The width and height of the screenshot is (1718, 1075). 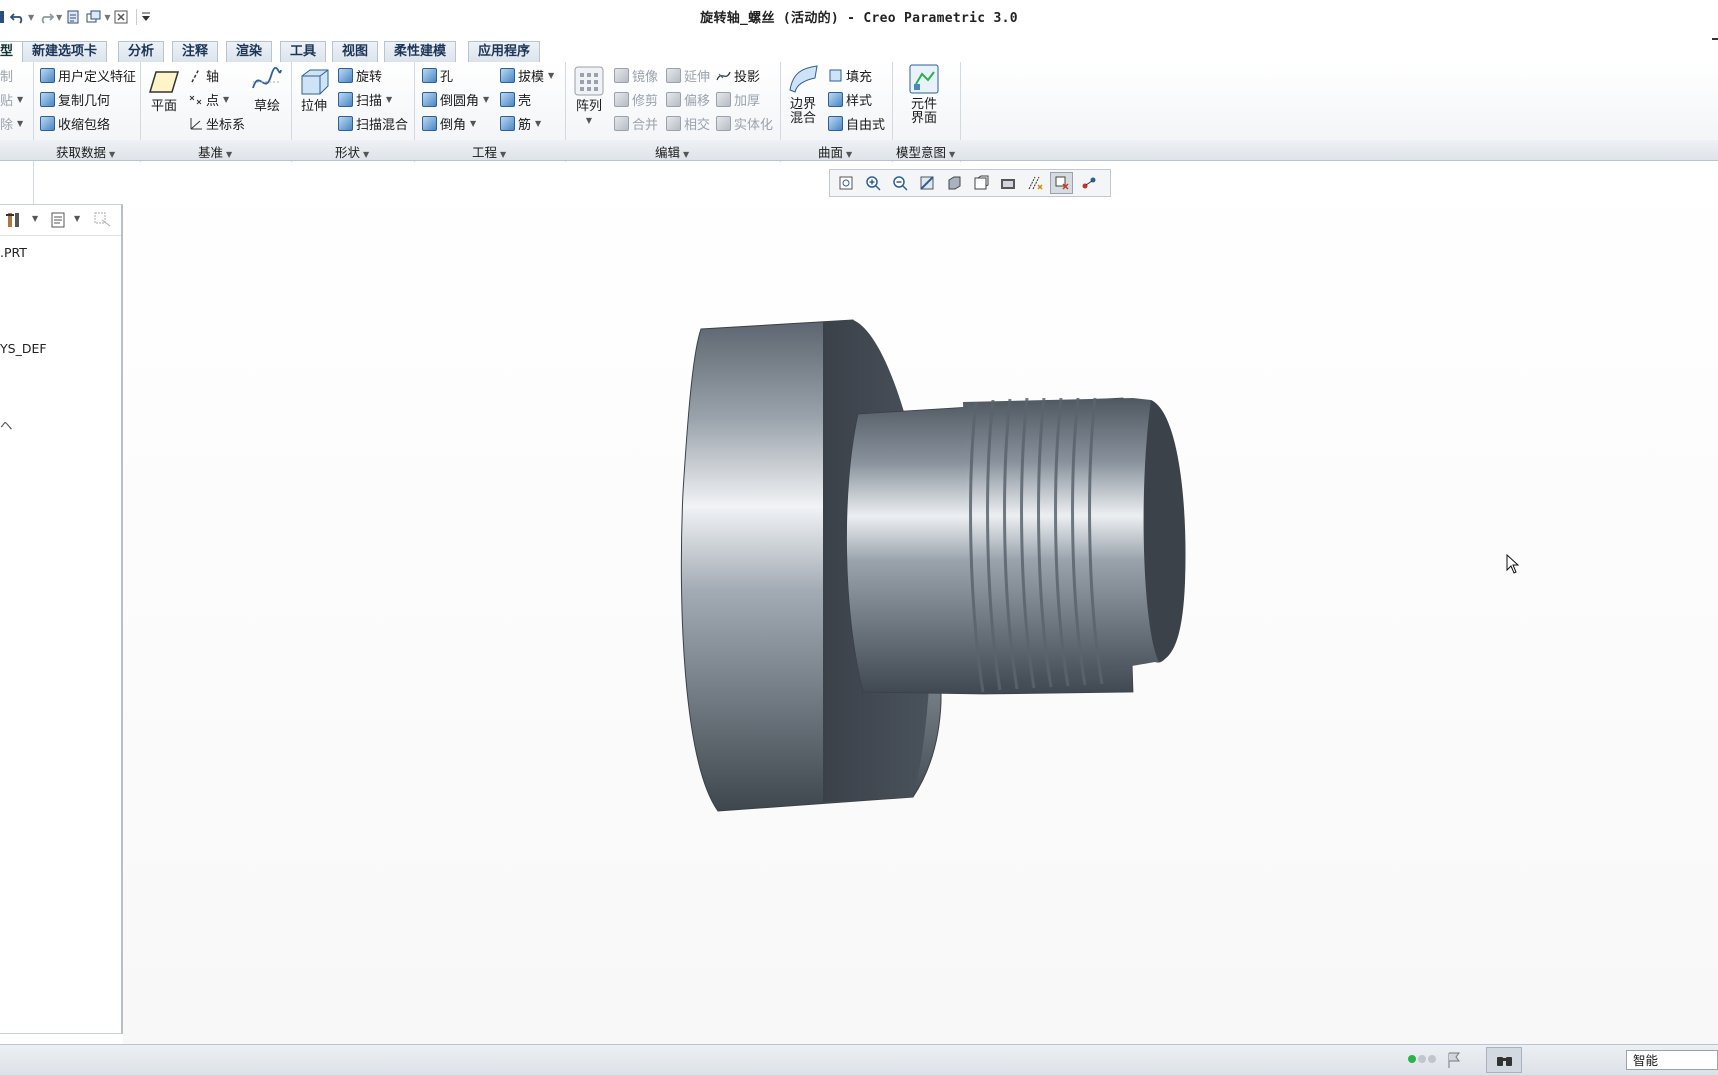 What do you see at coordinates (58, 220) in the screenshot?
I see `tree-show-icon` at bounding box center [58, 220].